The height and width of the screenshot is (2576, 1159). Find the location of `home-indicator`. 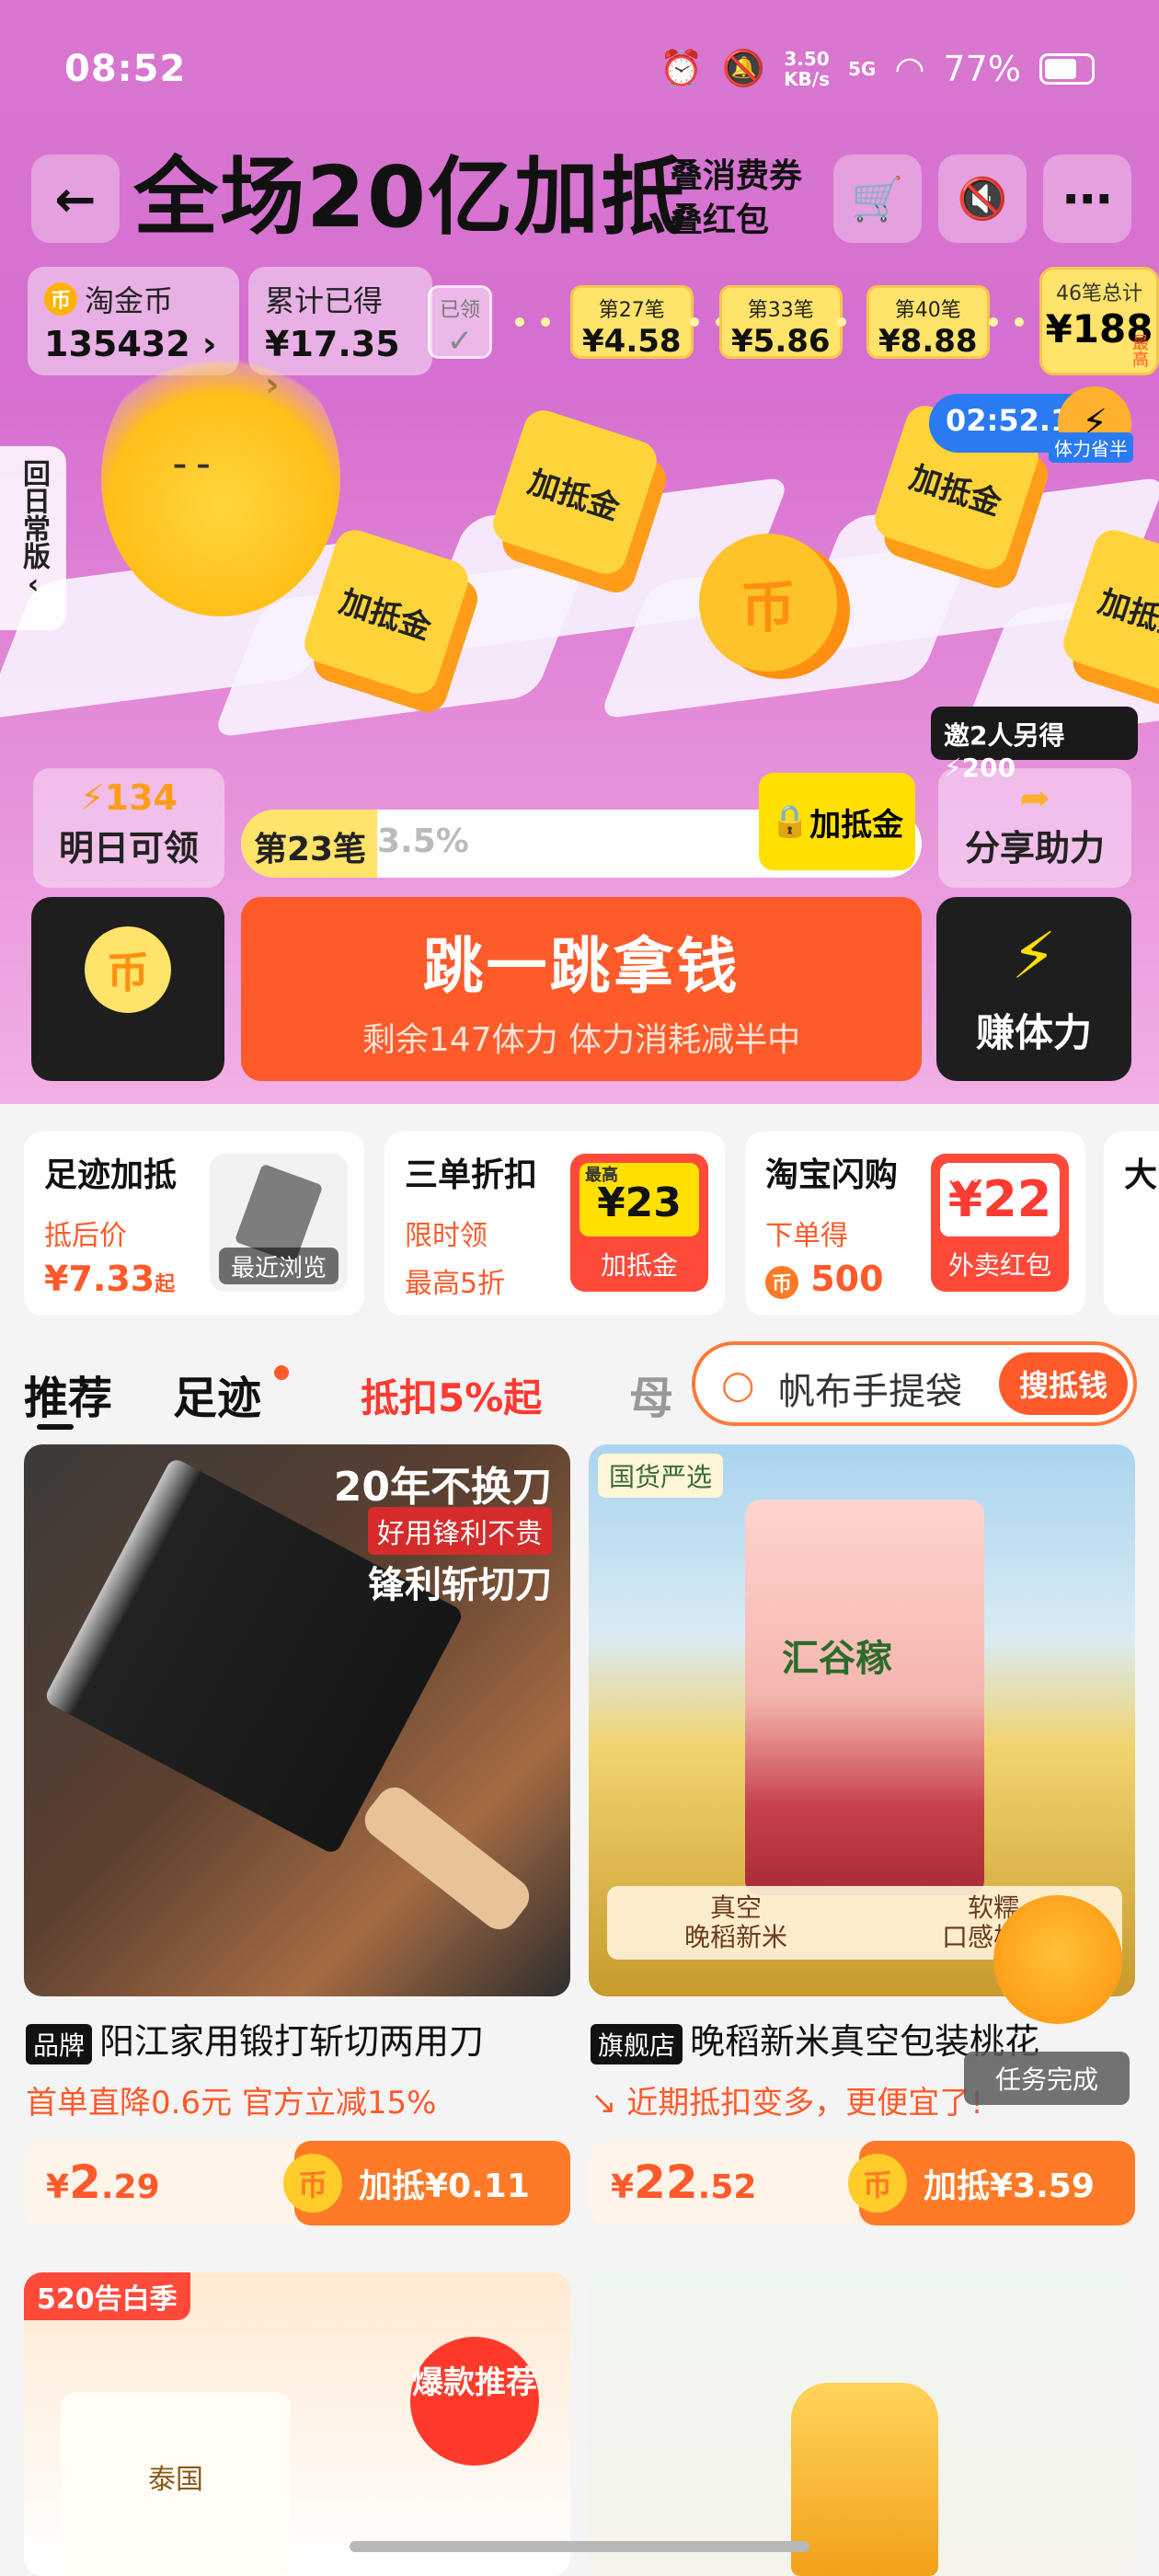

home-indicator is located at coordinates (579, 2546).